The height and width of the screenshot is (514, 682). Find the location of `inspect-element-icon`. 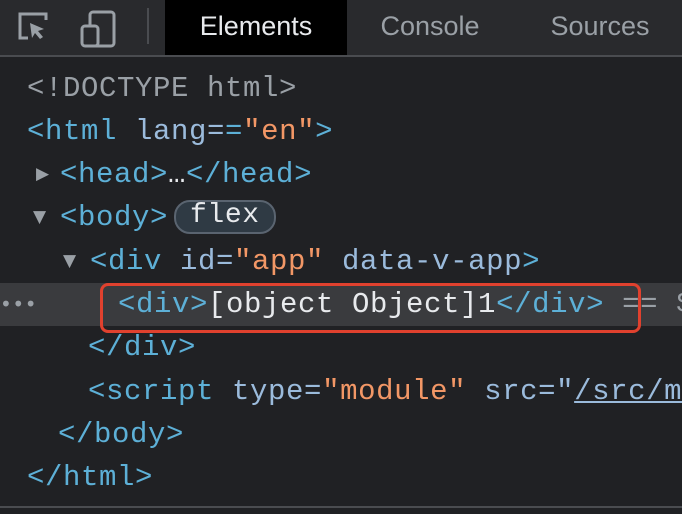

inspect-element-icon is located at coordinates (33, 27).